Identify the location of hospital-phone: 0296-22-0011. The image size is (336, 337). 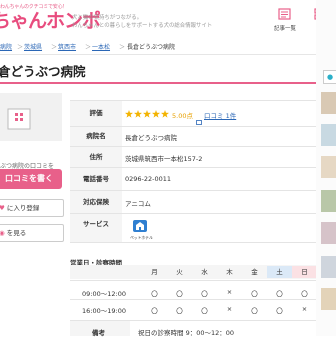
(148, 179).